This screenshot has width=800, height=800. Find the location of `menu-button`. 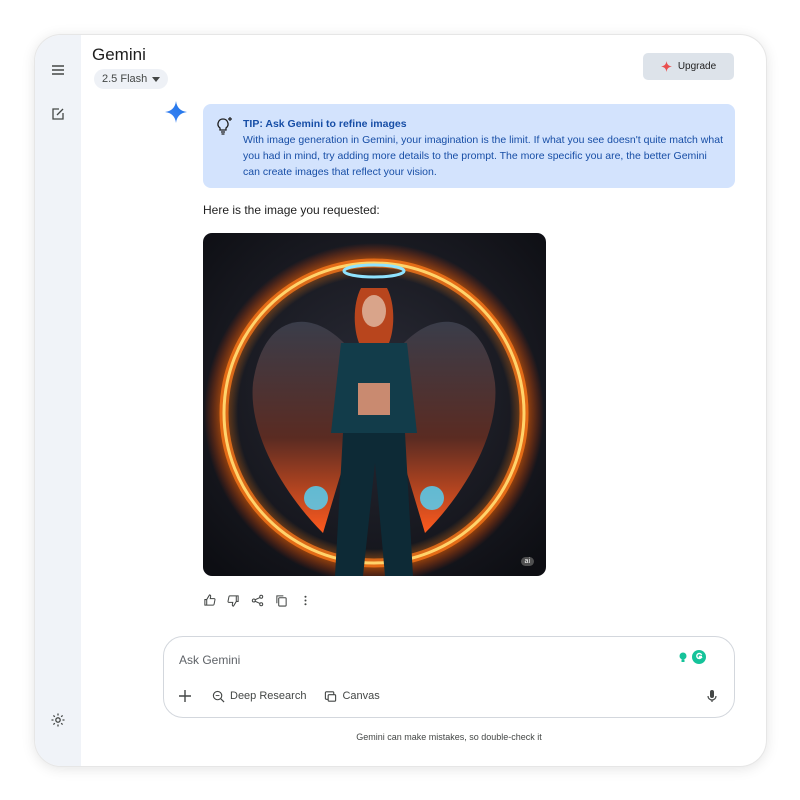

menu-button is located at coordinates (58, 70).